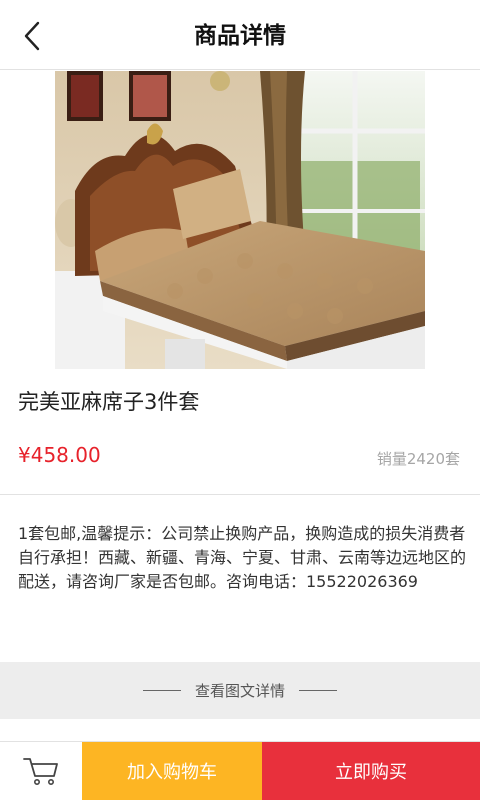 The image size is (480, 800). I want to click on cart-icon, so click(40, 771).